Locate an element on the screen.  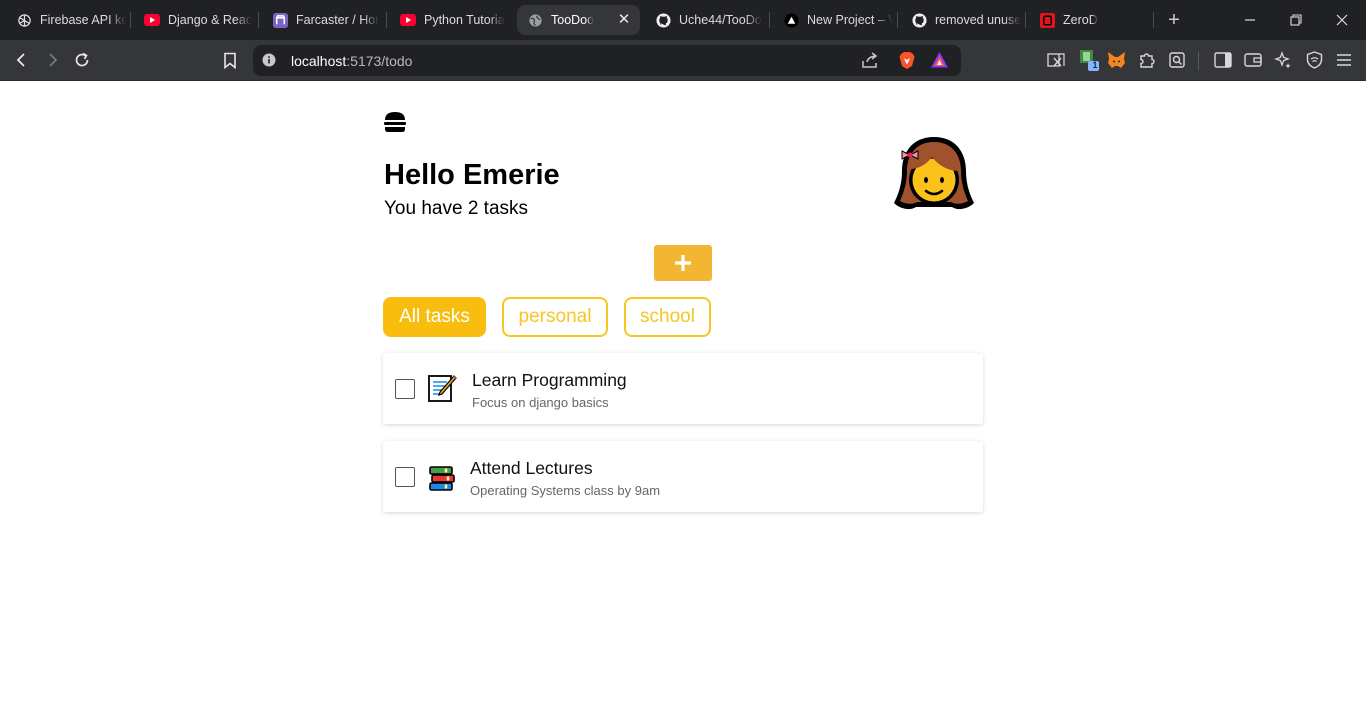
tab-title: New Project – V is located at coordinates (850, 20).